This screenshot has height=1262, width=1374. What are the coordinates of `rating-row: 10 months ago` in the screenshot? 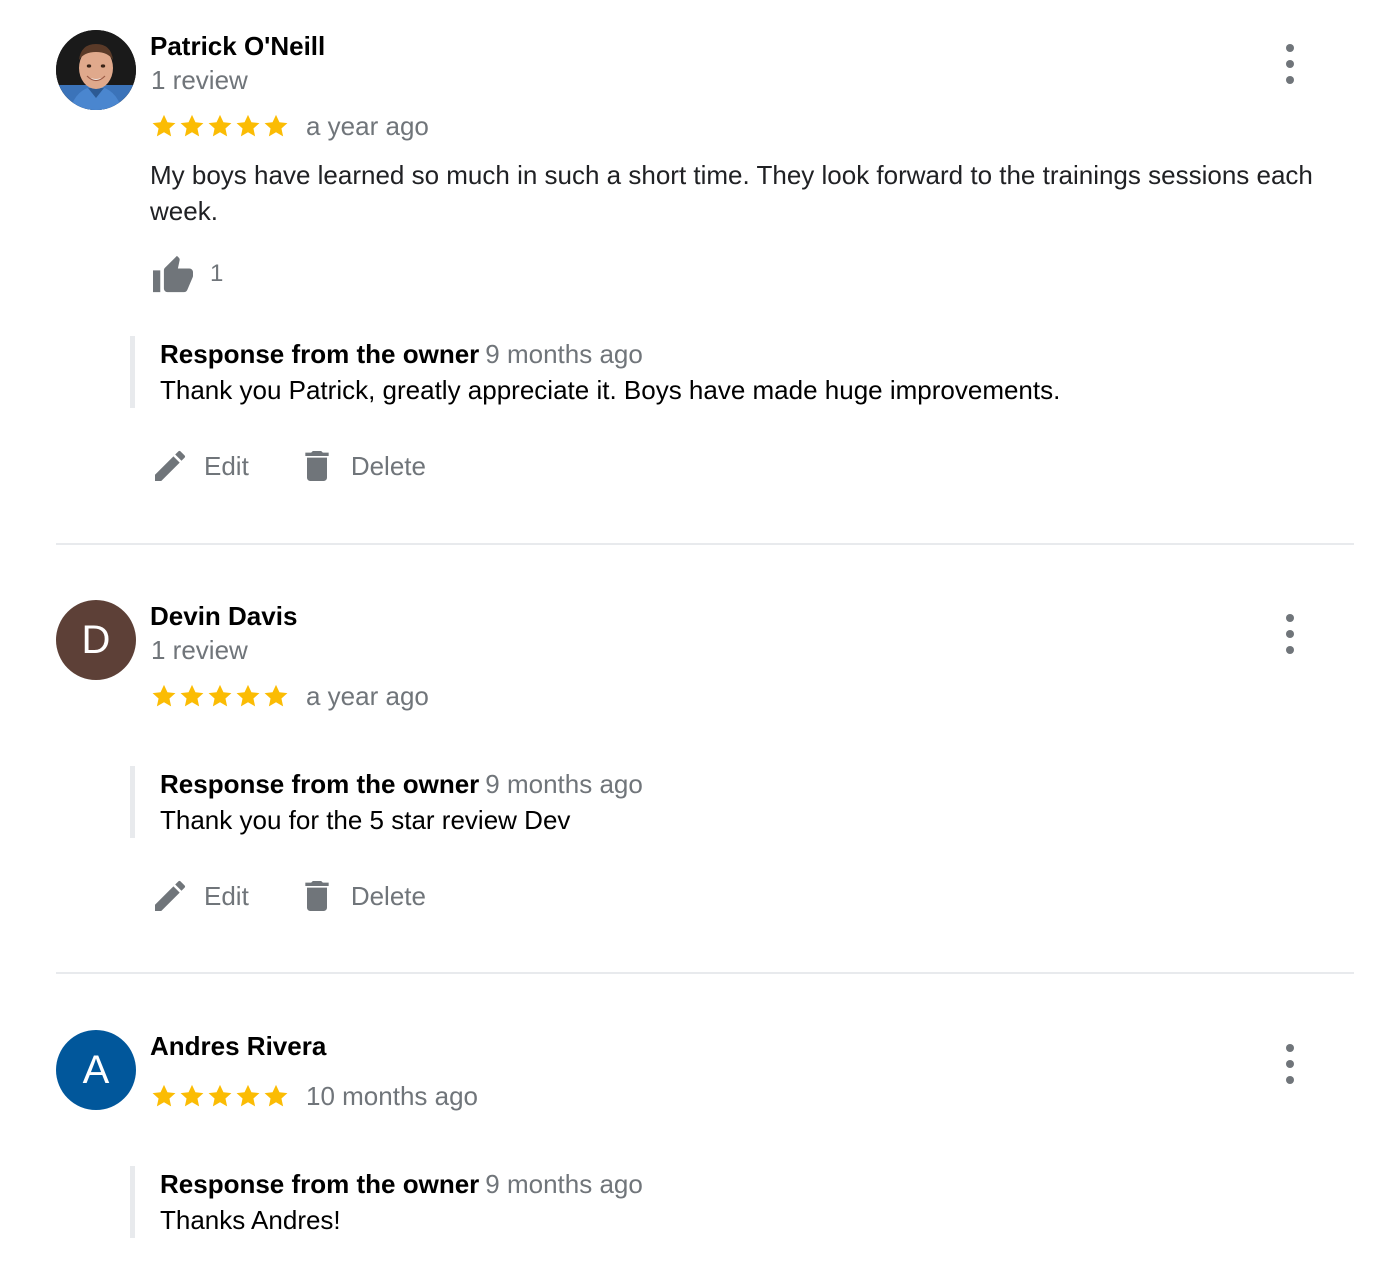 It's located at (314, 1096).